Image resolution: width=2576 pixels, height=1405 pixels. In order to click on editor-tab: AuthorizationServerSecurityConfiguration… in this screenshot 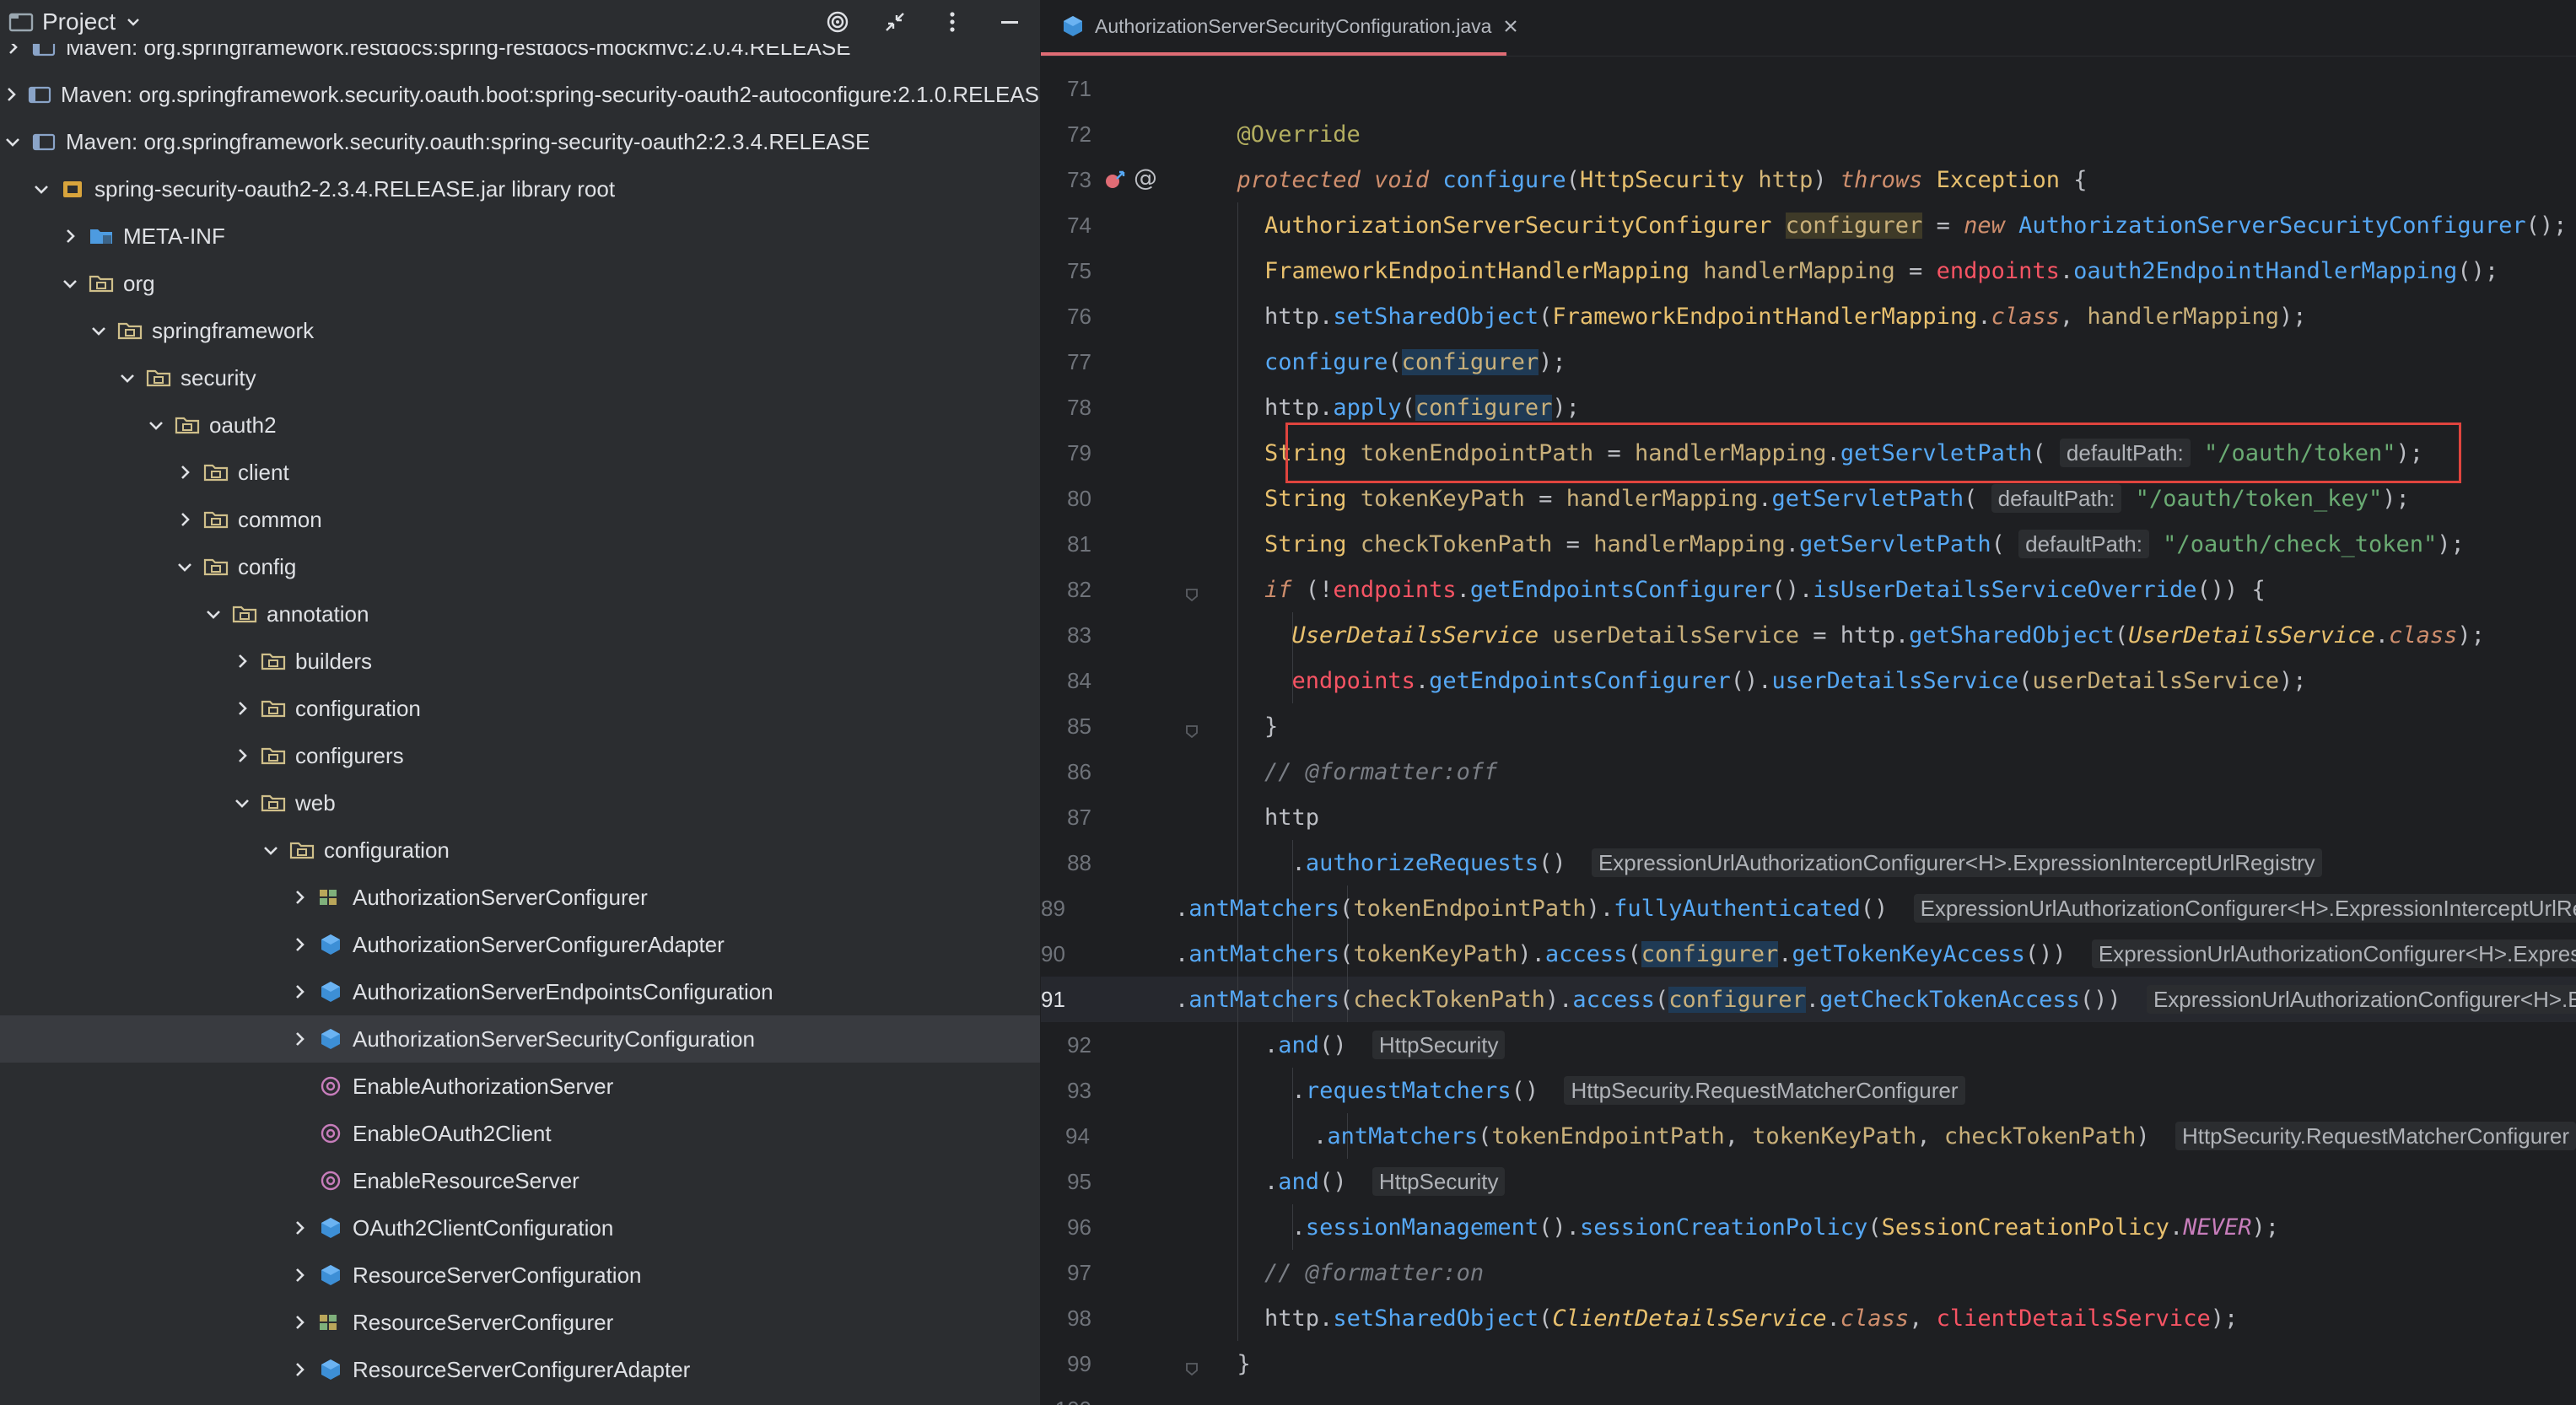, I will do `click(1279, 28)`.